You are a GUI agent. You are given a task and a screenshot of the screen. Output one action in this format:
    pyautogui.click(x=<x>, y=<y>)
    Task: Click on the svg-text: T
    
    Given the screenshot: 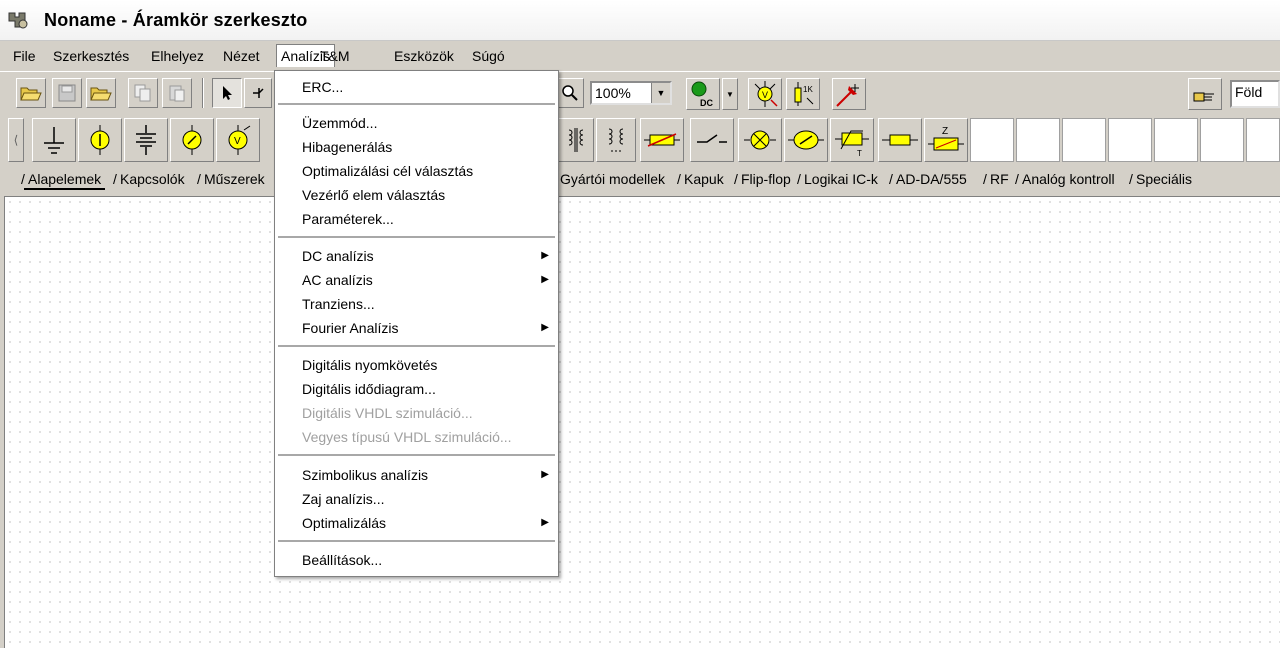 What is the action you would take?
    pyautogui.click(x=859, y=153)
    